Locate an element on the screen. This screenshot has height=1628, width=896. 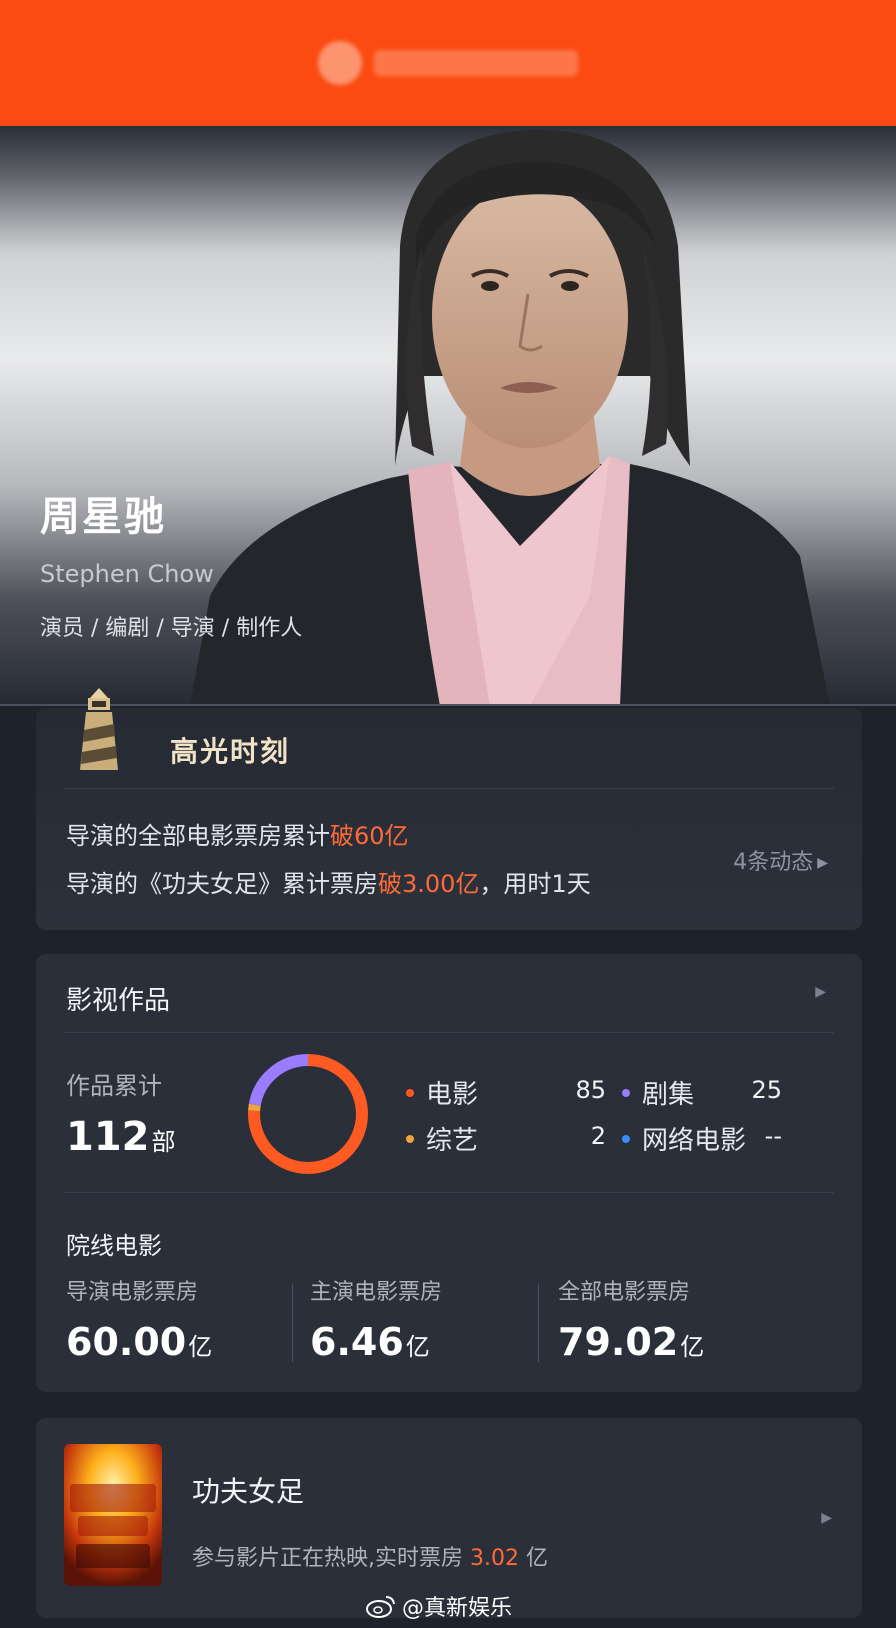
works-total-number: 112 is located at coordinates (108, 1137).